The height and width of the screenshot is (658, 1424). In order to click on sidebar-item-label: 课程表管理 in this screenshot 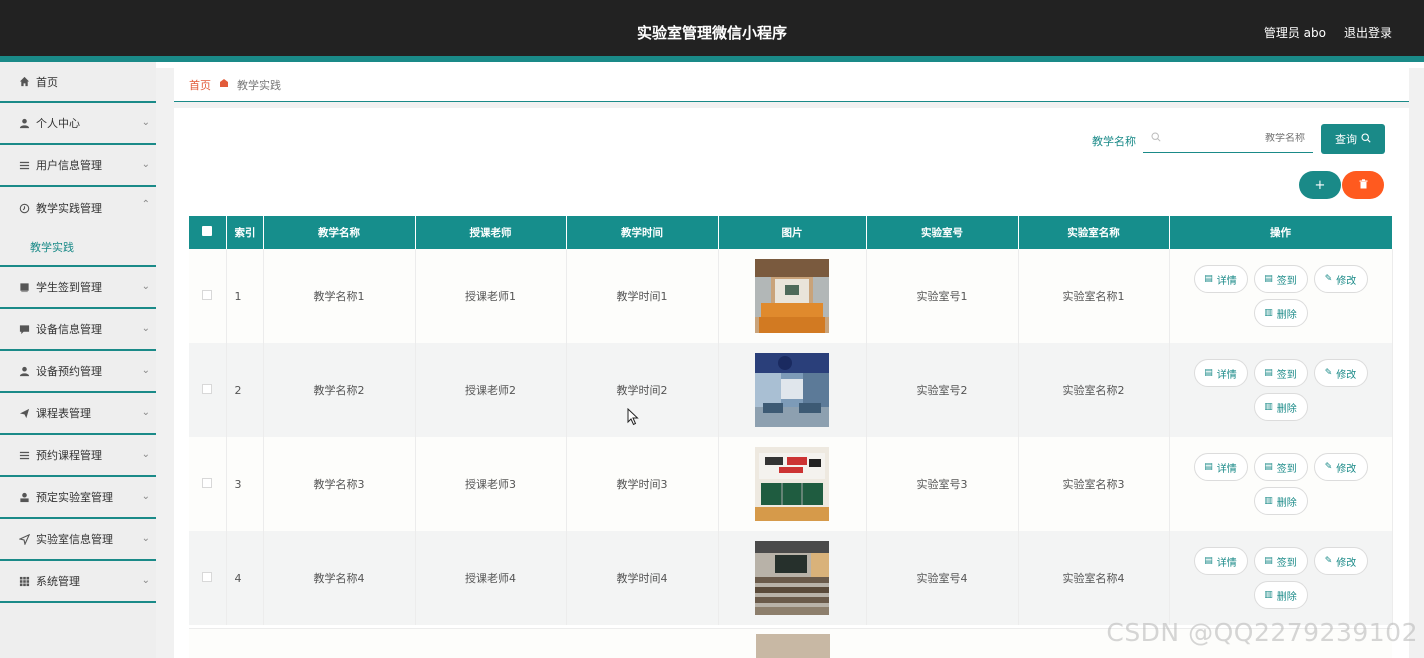, I will do `click(63, 413)`.